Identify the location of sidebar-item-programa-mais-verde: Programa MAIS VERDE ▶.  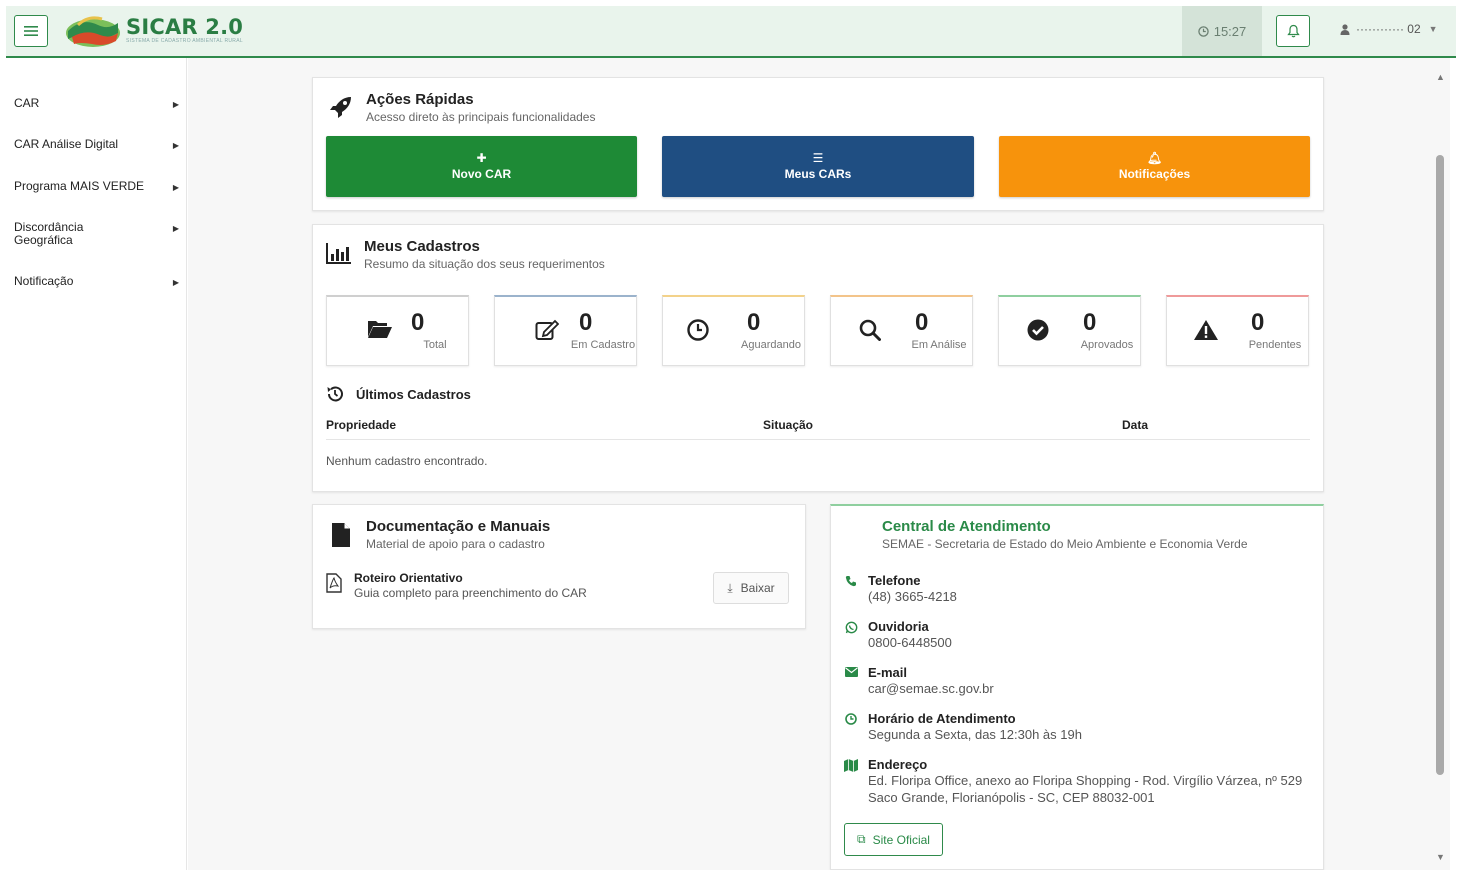
(96, 187).